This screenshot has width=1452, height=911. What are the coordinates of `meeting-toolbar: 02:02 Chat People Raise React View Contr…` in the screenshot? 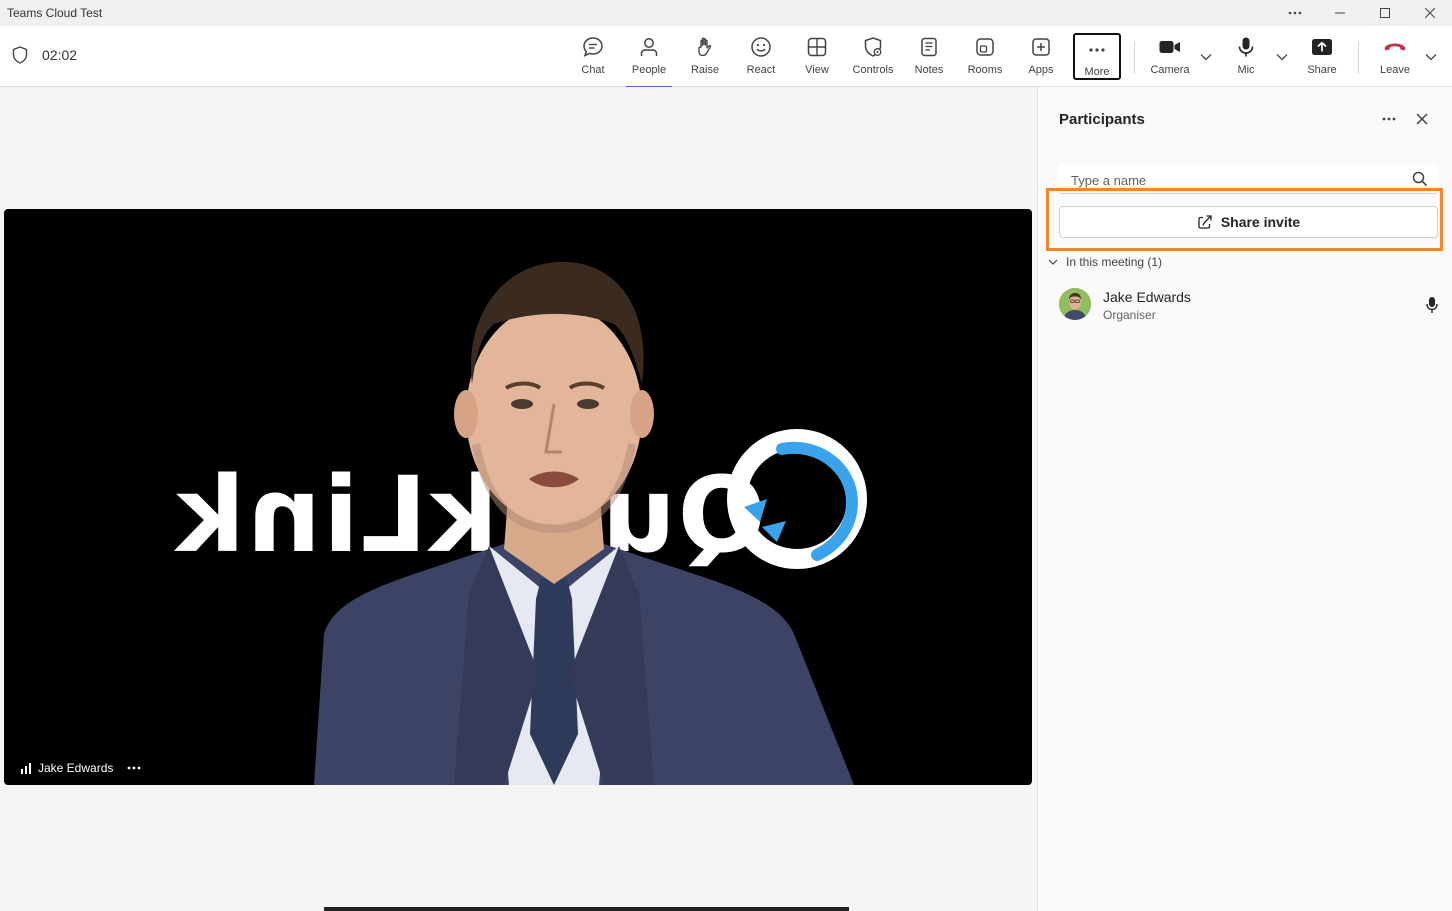 It's located at (726, 57).